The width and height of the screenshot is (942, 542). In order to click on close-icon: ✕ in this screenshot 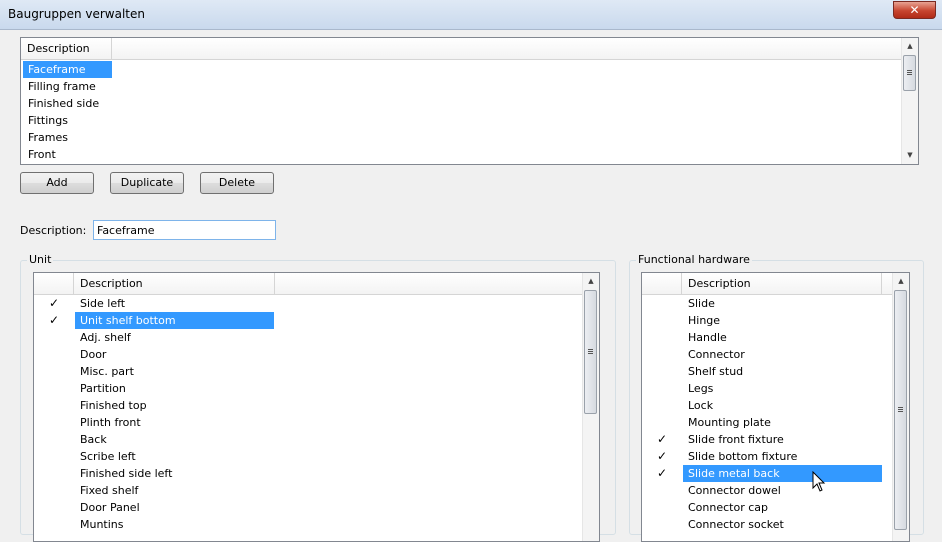, I will do `click(914, 10)`.